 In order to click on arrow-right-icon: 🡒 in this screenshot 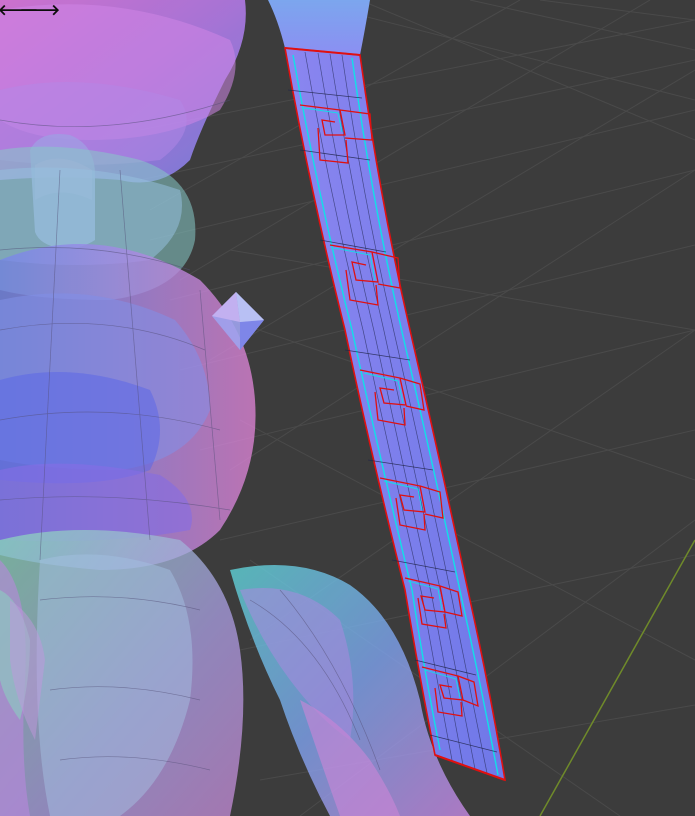, I will do `click(40, 10)`.